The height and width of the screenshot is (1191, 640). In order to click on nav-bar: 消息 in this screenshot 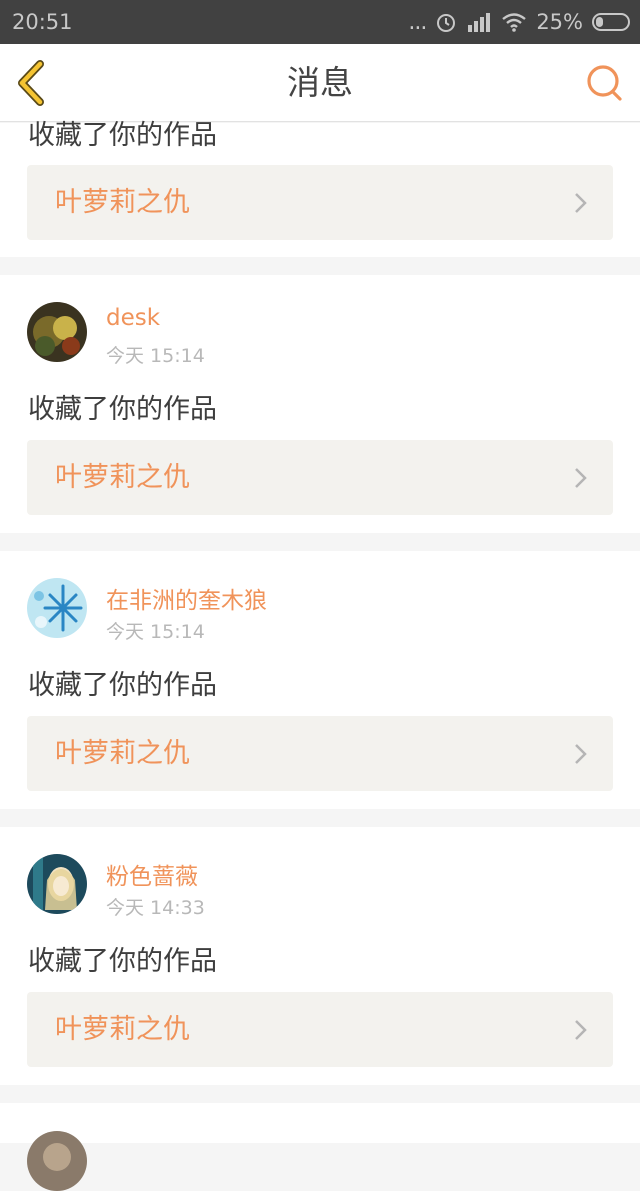, I will do `click(320, 83)`.